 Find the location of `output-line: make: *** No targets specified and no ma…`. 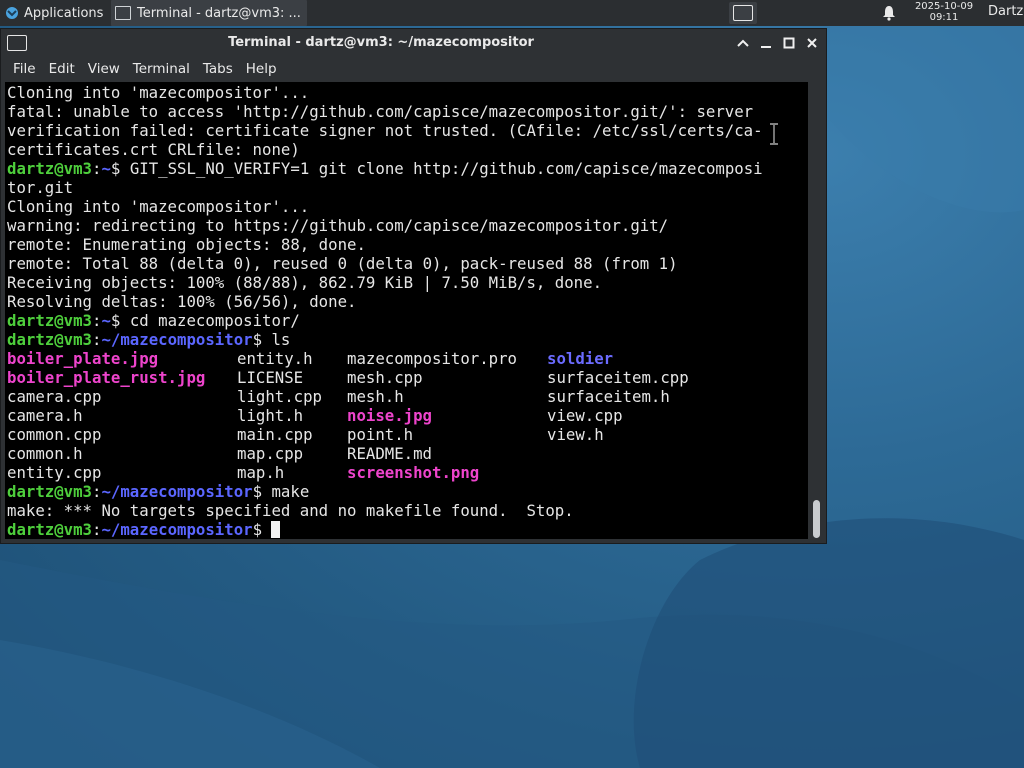

output-line: make: *** No targets specified and no ma… is located at coordinates (290, 510).